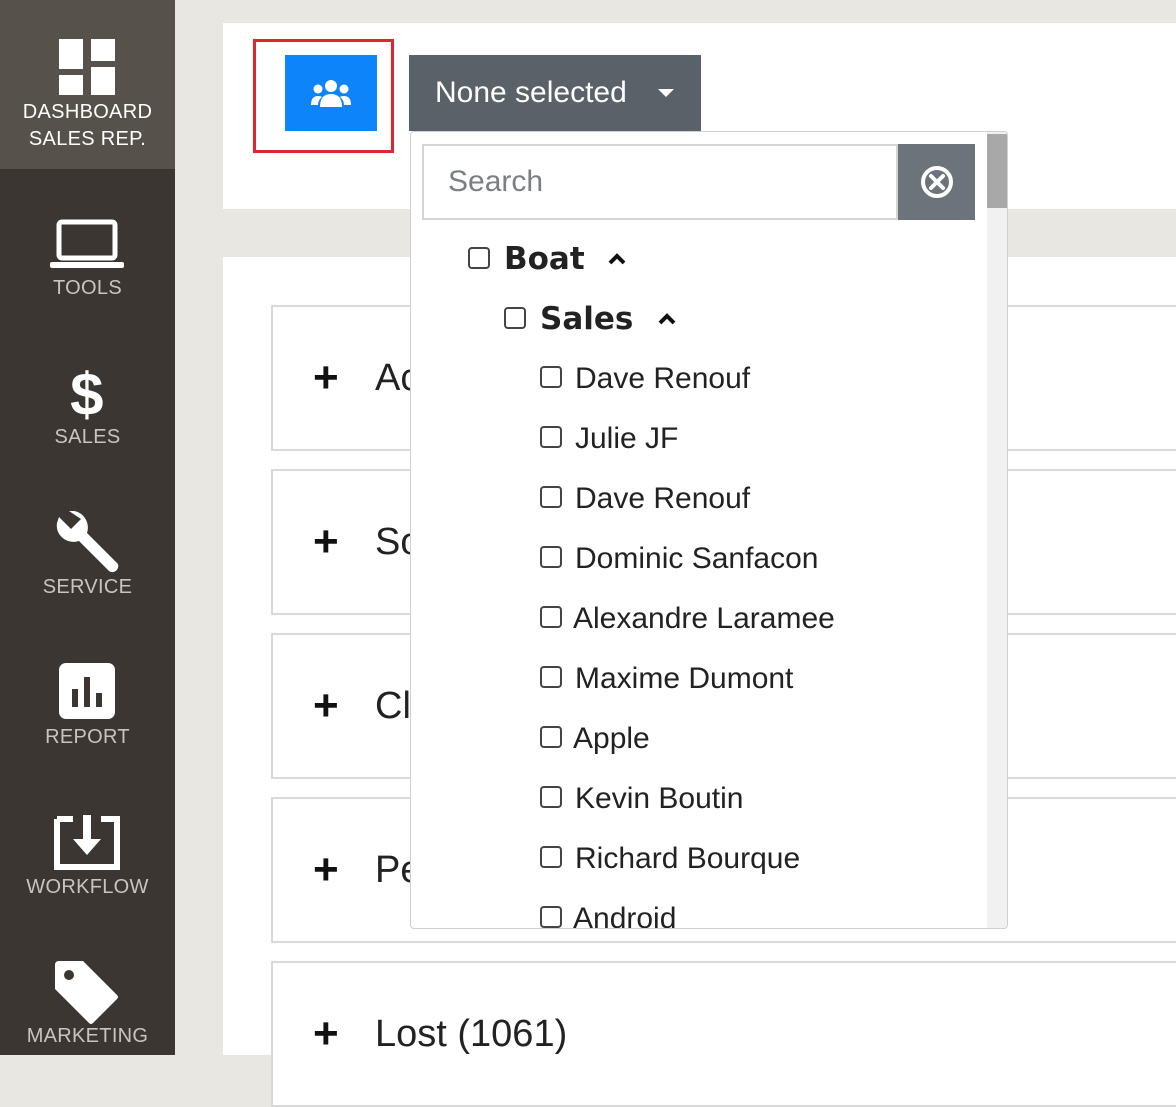 The width and height of the screenshot is (1176, 1107). I want to click on sidebar-item-label: SALES REP., so click(87, 139).